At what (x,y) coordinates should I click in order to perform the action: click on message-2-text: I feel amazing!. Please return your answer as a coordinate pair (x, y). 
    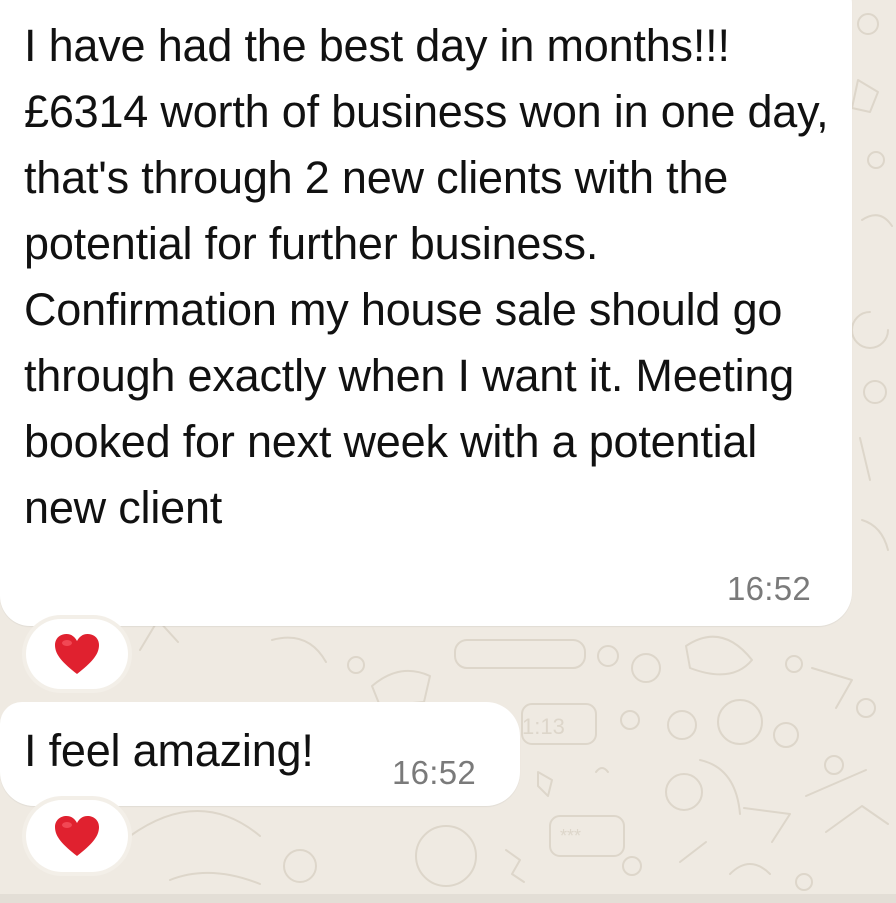
    Looking at the image, I should click on (169, 750).